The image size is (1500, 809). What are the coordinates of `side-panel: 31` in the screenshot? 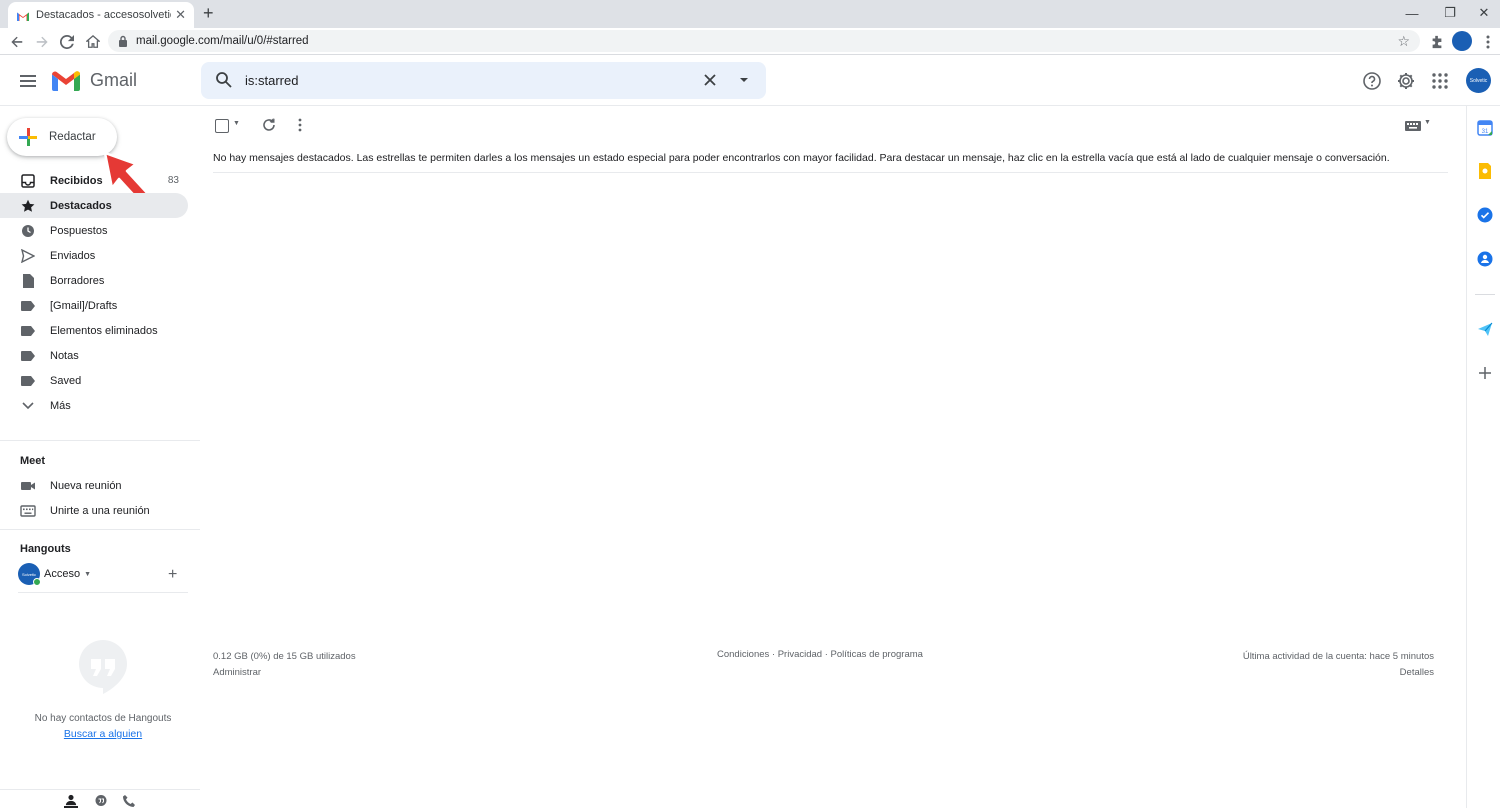 It's located at (1483, 457).